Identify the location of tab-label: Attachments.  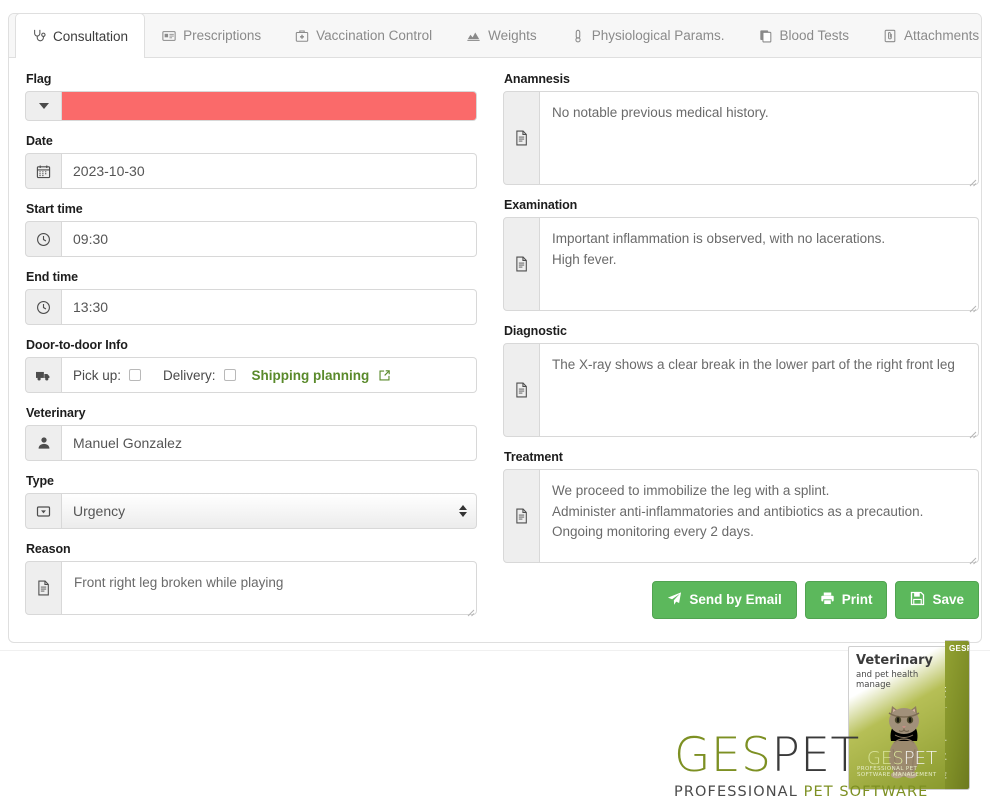
(942, 35).